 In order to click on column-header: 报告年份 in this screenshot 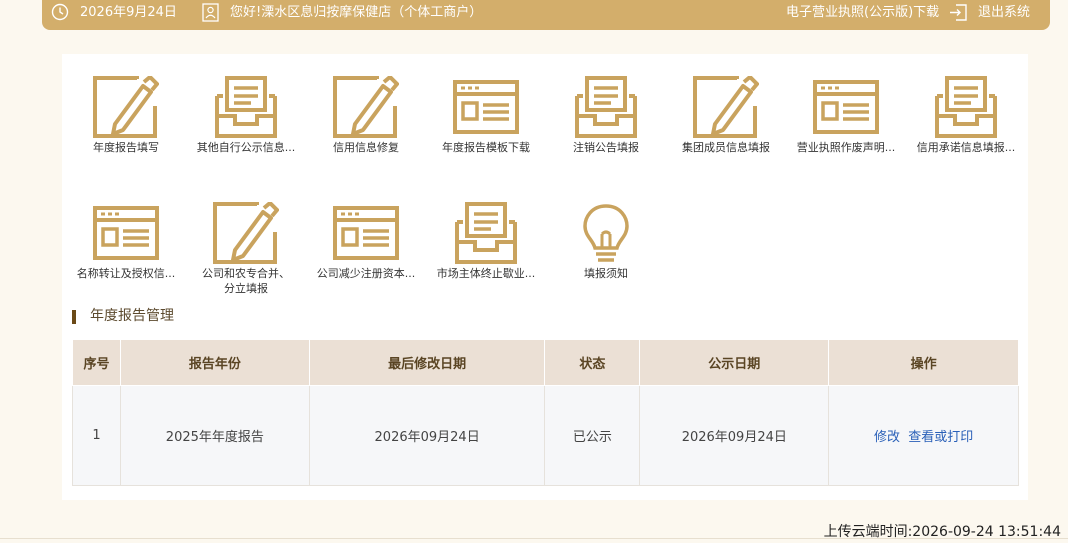, I will do `click(214, 362)`.